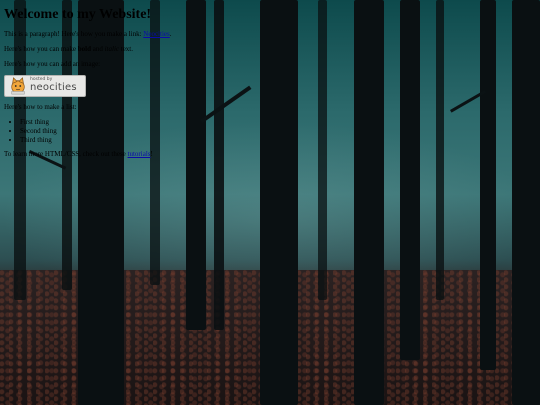 The height and width of the screenshot is (405, 540). I want to click on page-title: Welcome to my Website!, so click(78, 14).